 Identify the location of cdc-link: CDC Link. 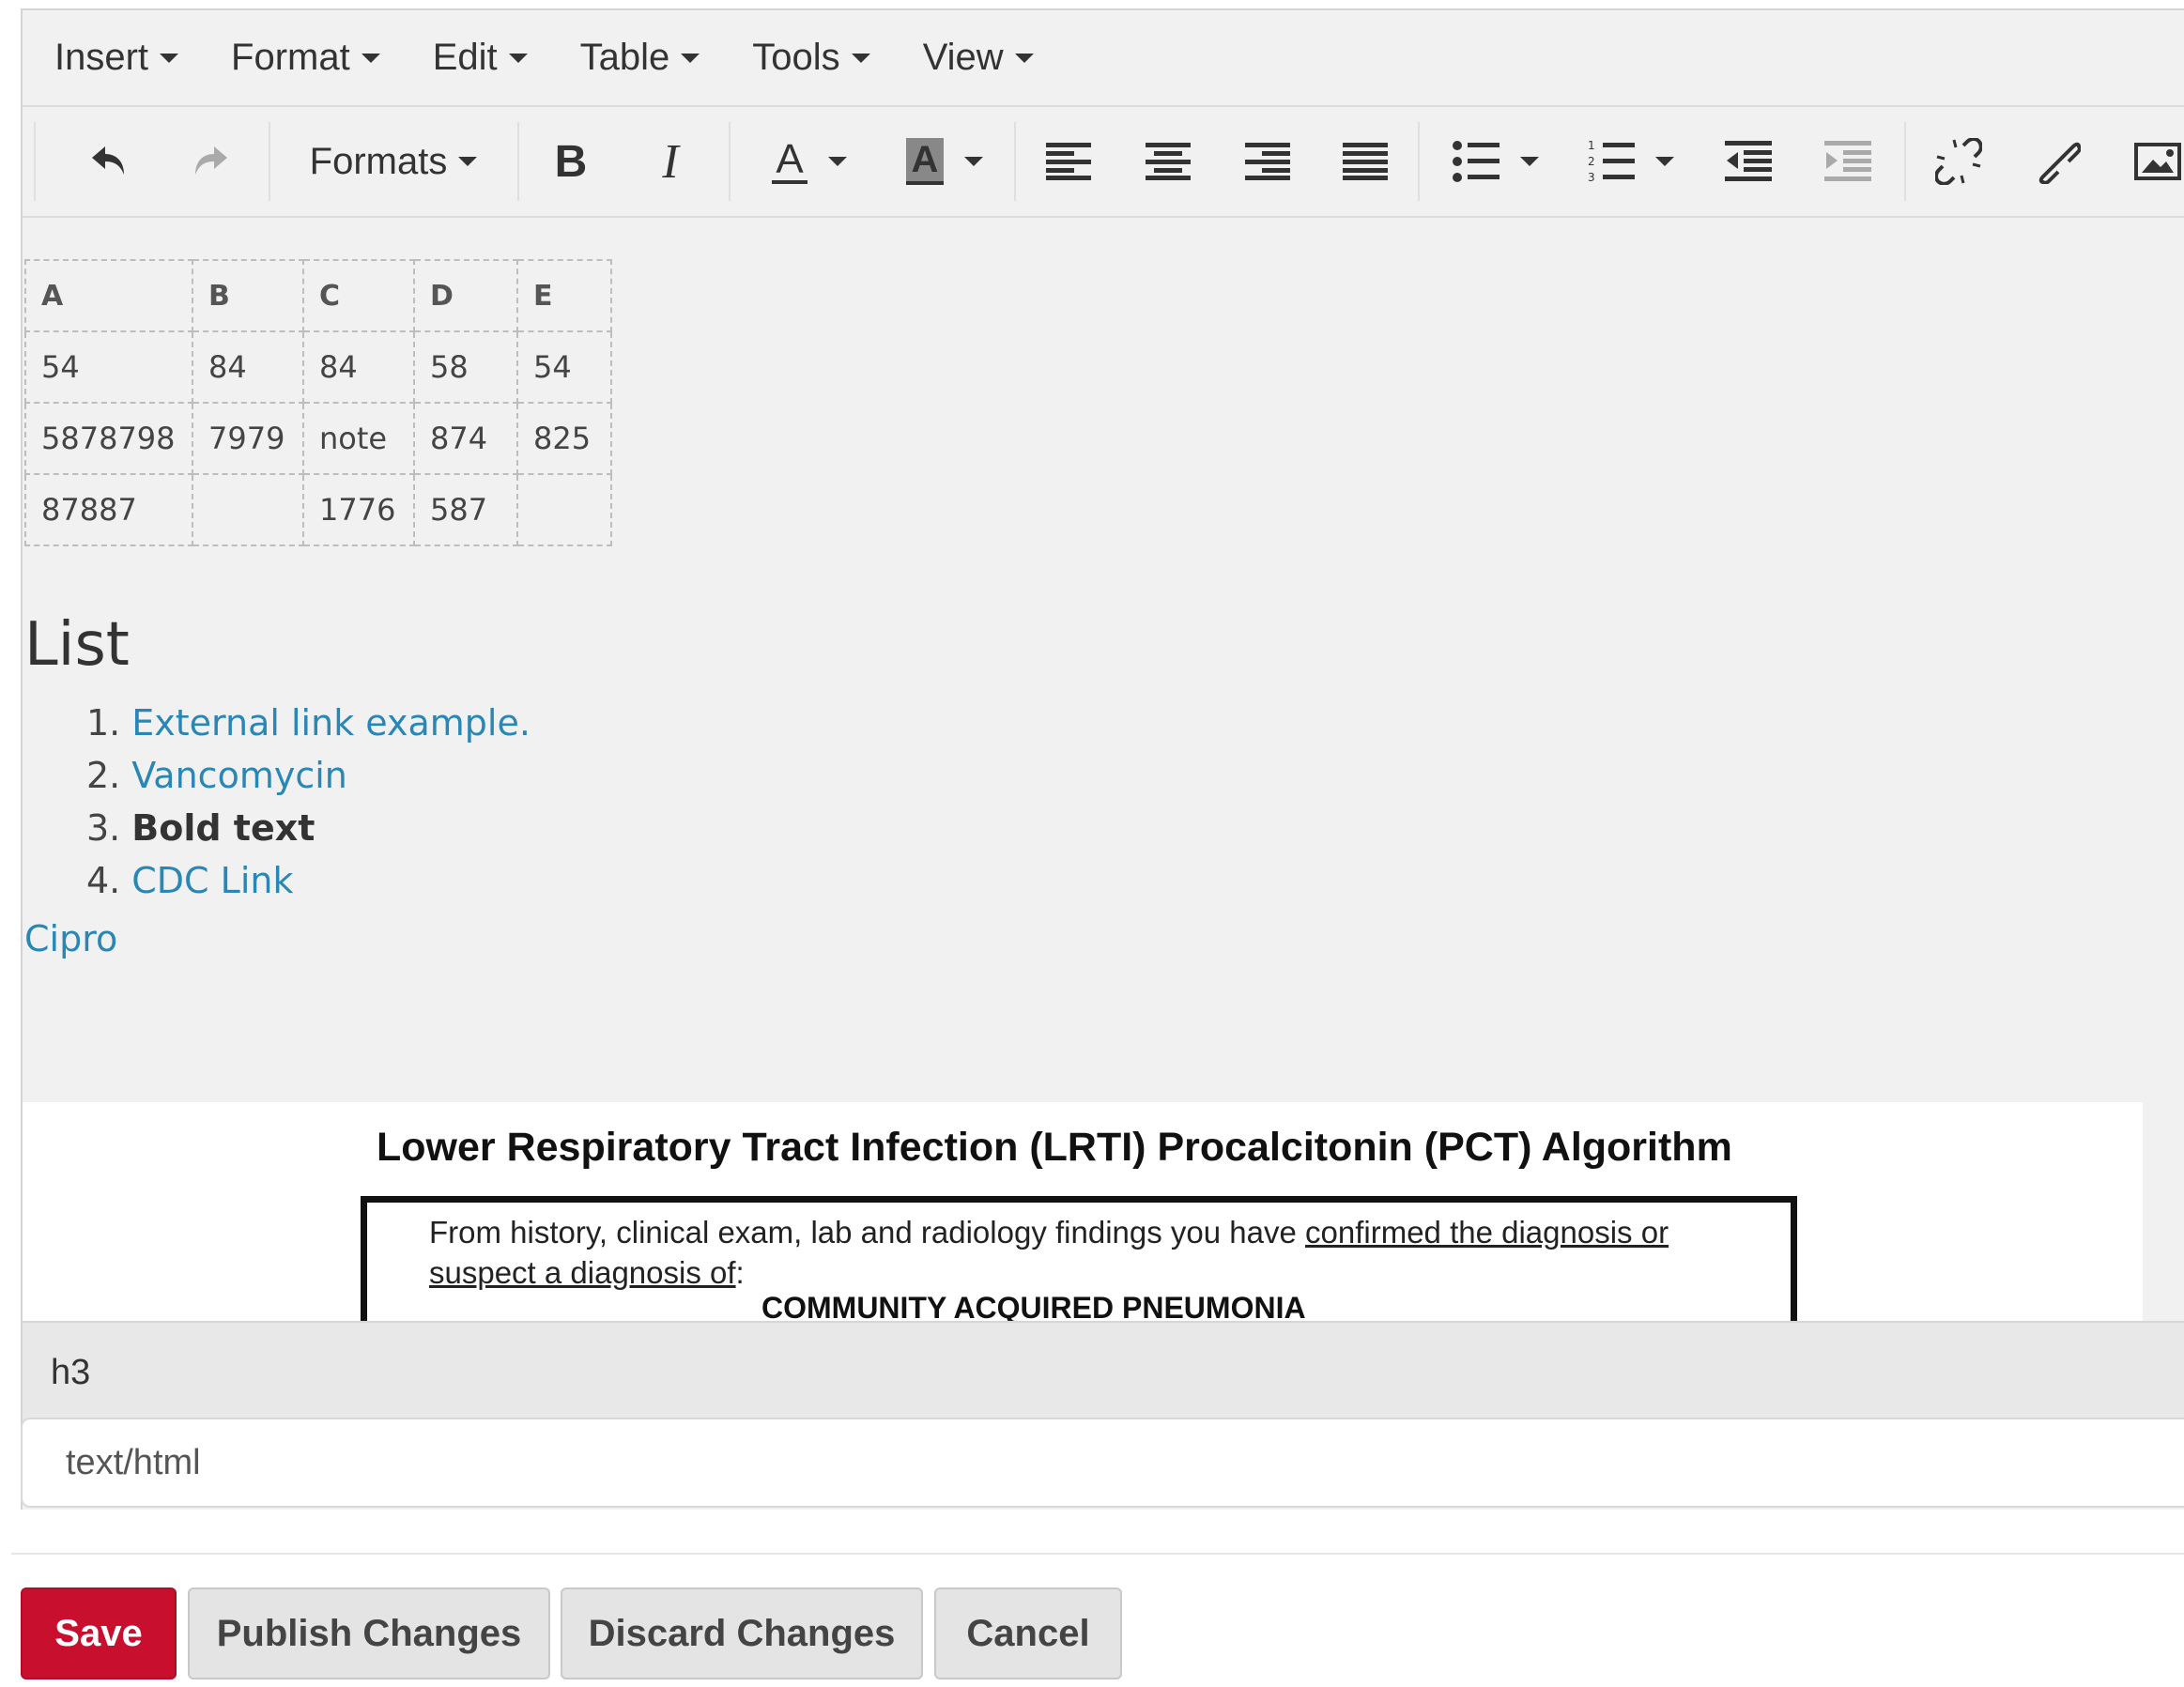
(212, 880).